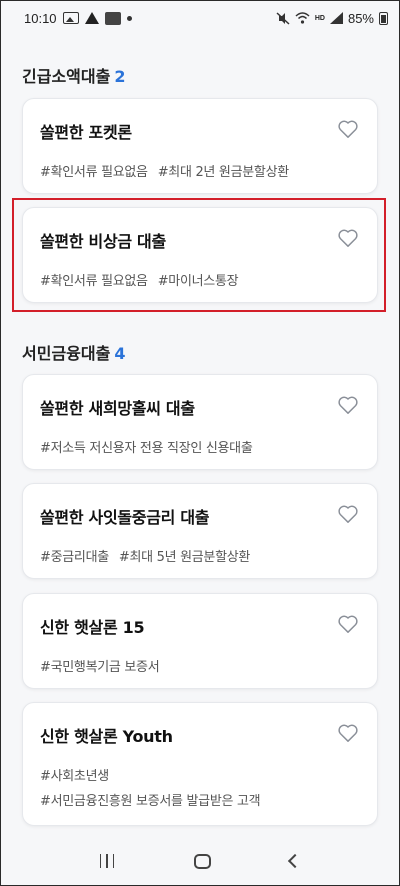 This screenshot has width=400, height=886. I want to click on loan-tag: #국민행복기금 보증서, so click(100, 667).